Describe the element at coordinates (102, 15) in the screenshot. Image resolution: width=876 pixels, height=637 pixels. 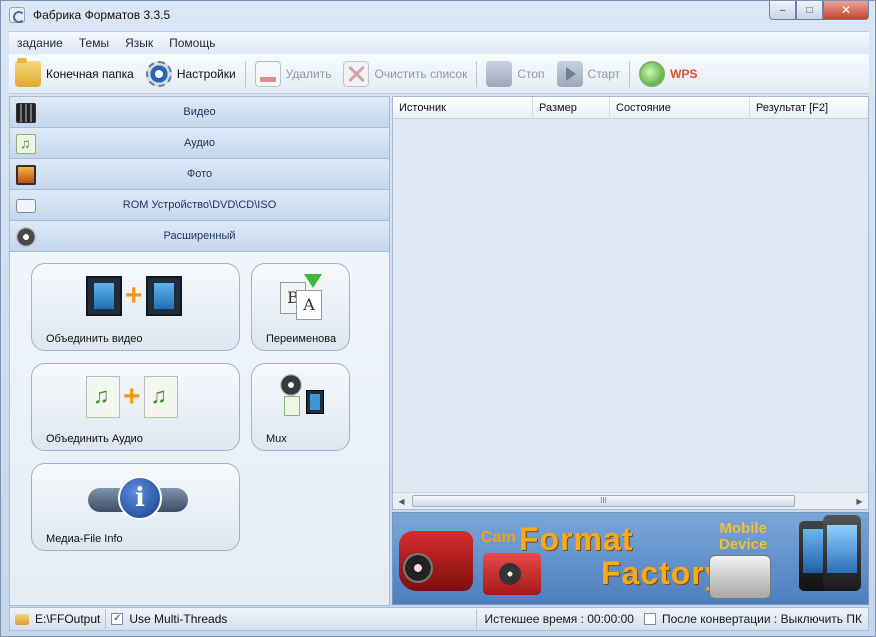
I see `window-title: Фабрика Форматов 3.3.5` at that location.